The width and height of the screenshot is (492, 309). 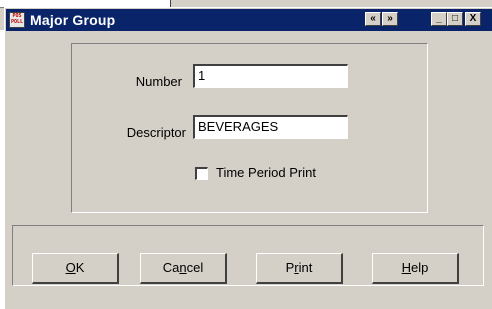 I want to click on print-button: Print, so click(x=299, y=268).